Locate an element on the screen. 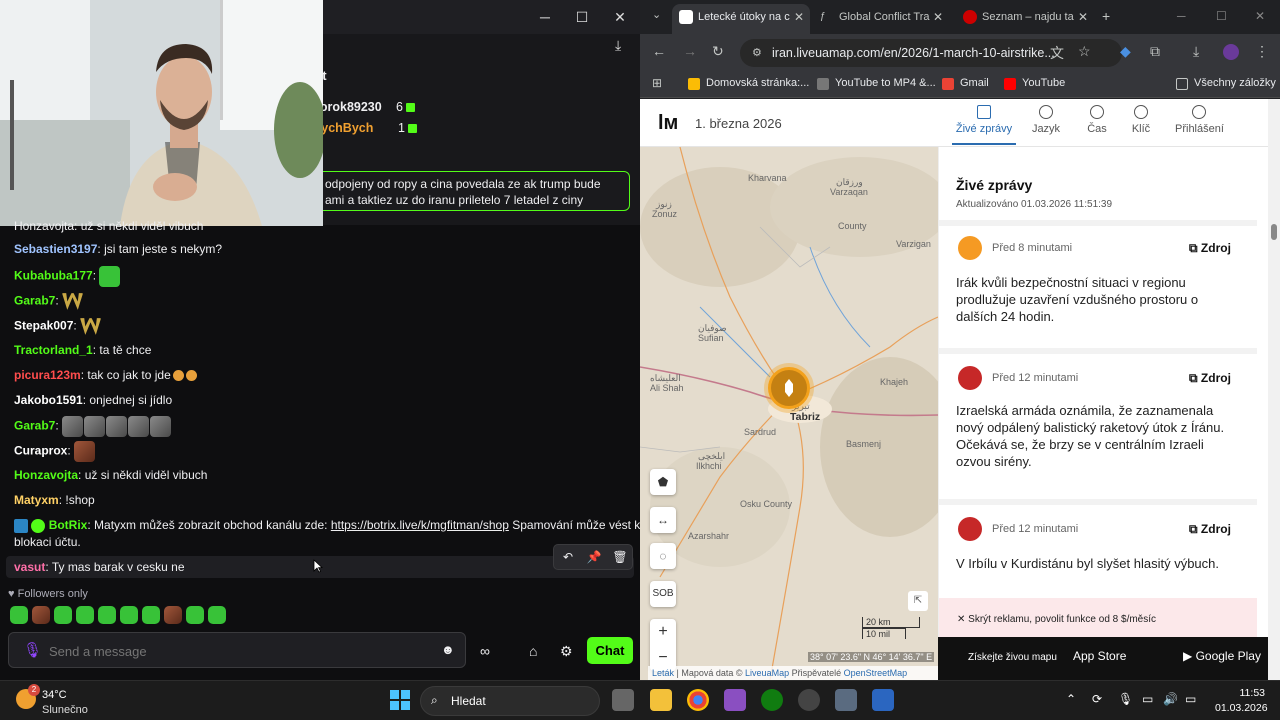 The height and width of the screenshot is (720, 1280). file-explorer-icon is located at coordinates (661, 700).